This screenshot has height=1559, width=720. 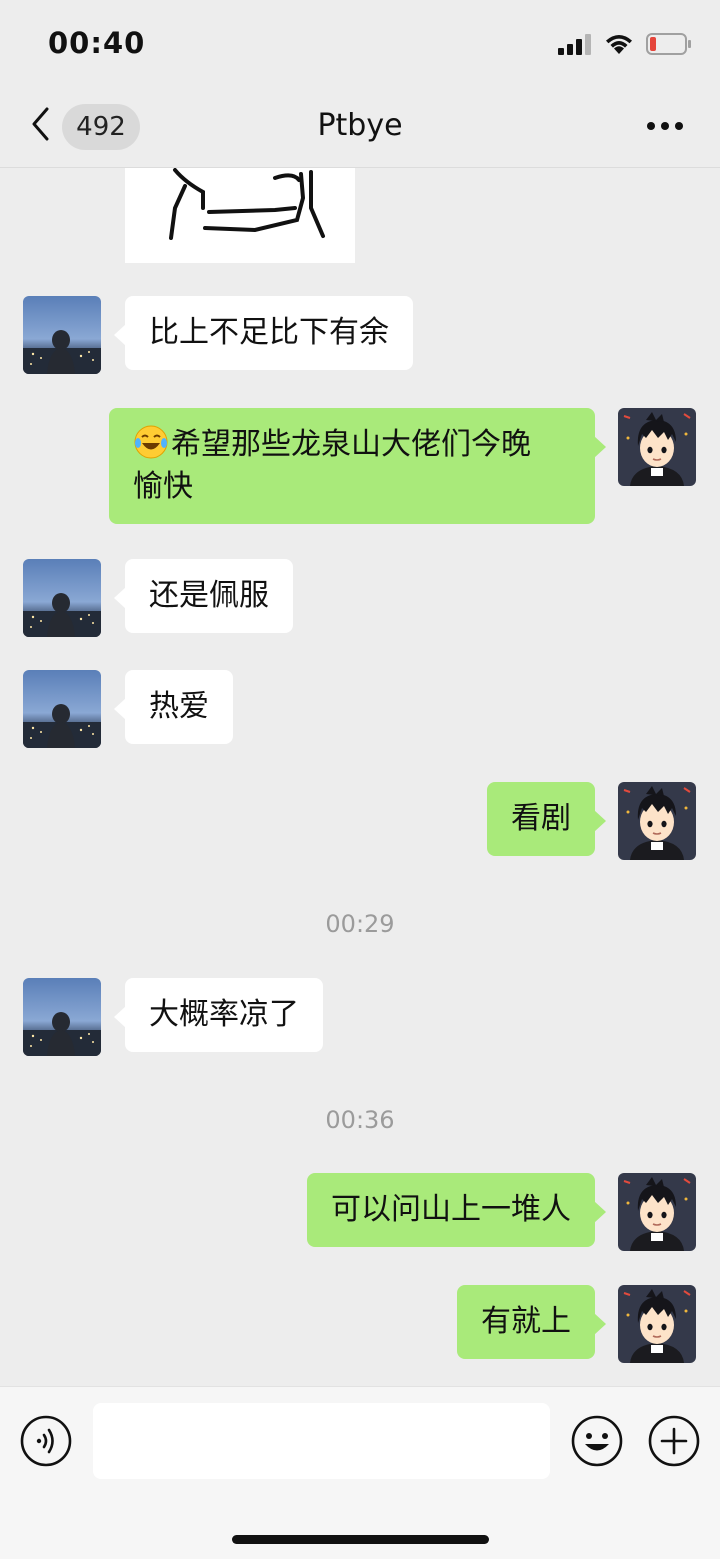 I want to click on message-bubble-incoming: 还是佩服, so click(x=203, y=596).